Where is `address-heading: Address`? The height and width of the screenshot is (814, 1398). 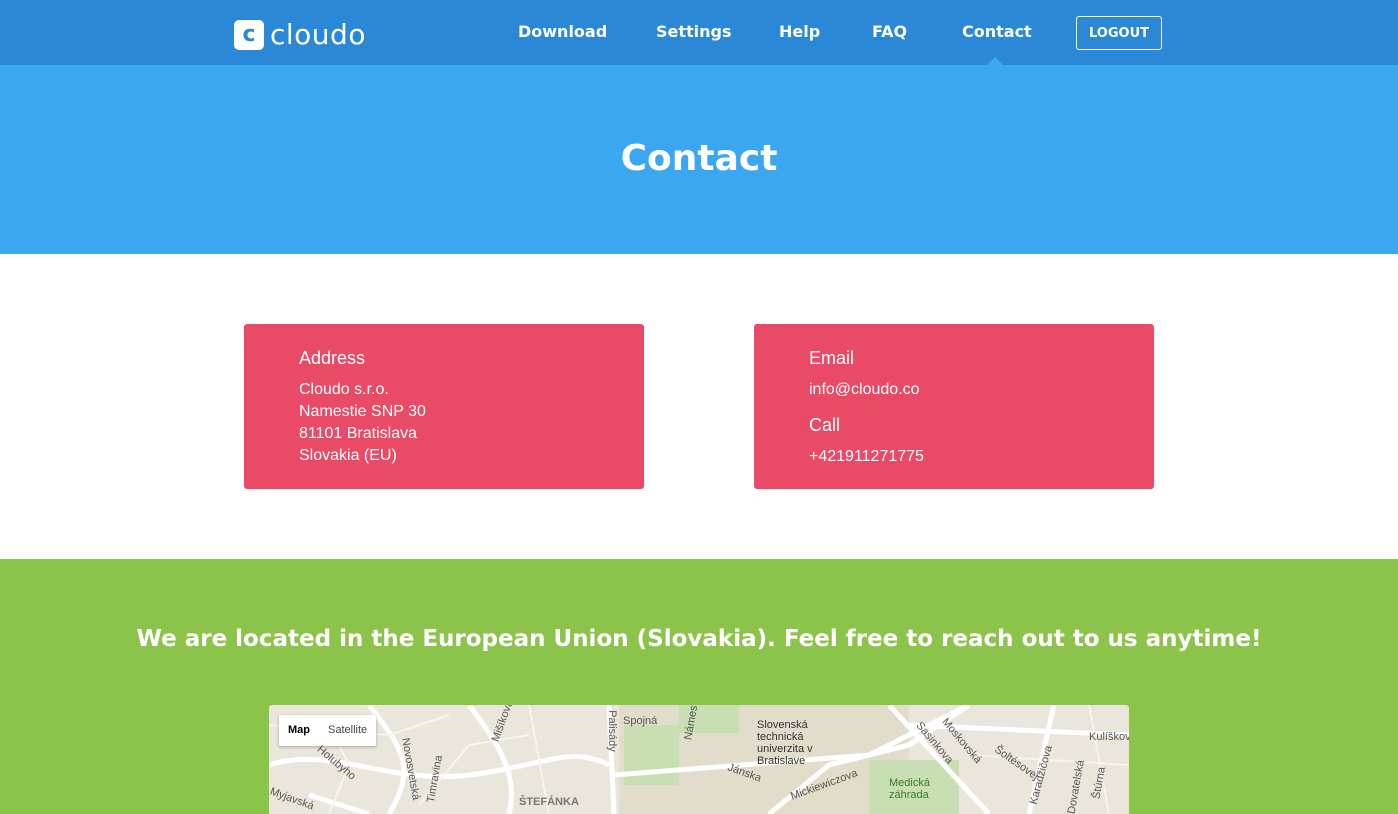 address-heading: Address is located at coordinates (332, 358).